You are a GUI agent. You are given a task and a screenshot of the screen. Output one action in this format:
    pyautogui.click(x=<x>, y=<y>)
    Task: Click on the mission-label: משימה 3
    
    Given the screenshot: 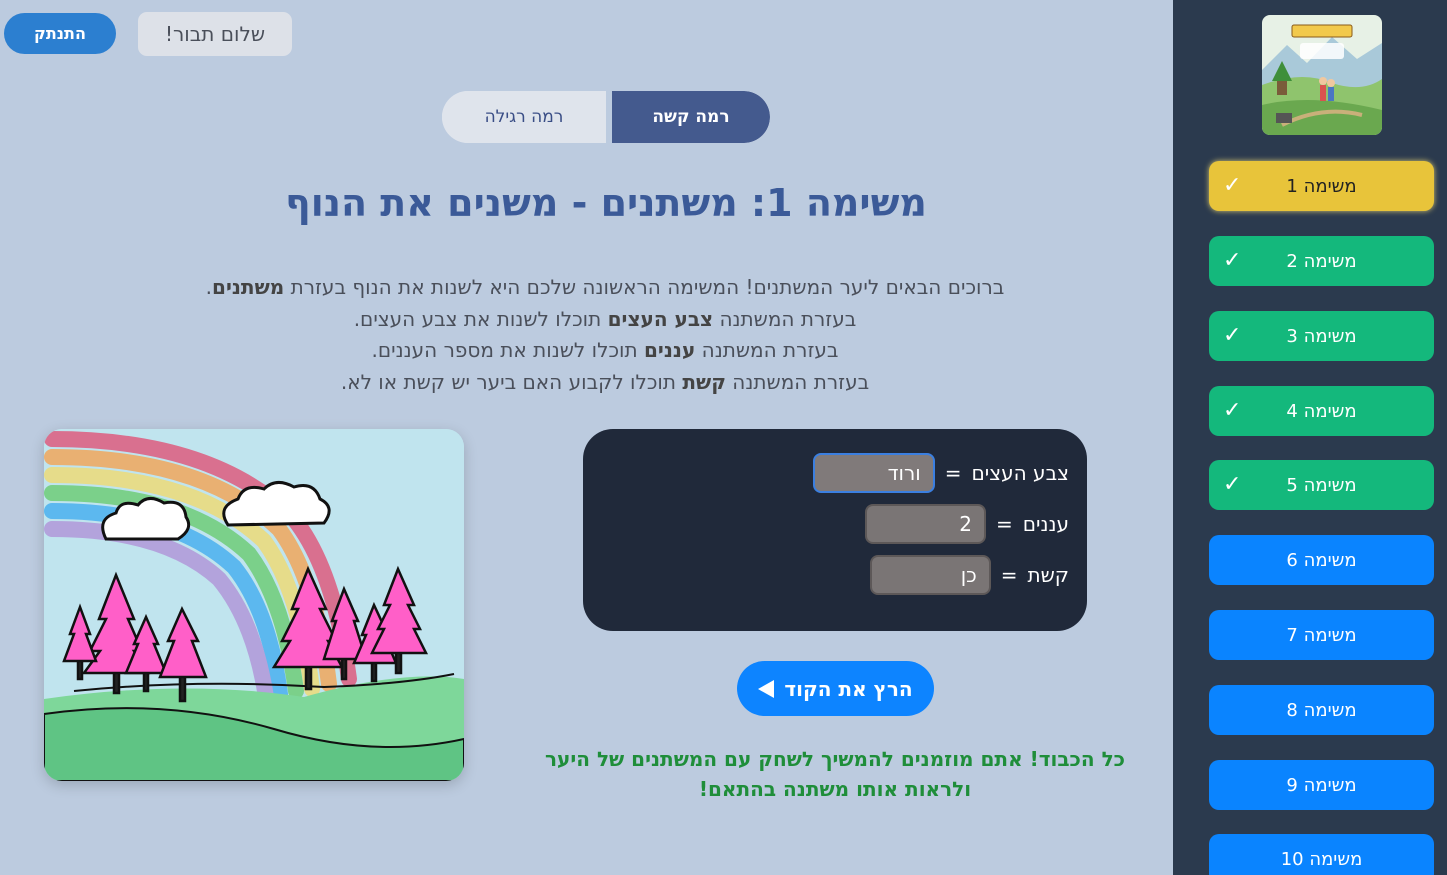 What is the action you would take?
    pyautogui.click(x=1321, y=336)
    